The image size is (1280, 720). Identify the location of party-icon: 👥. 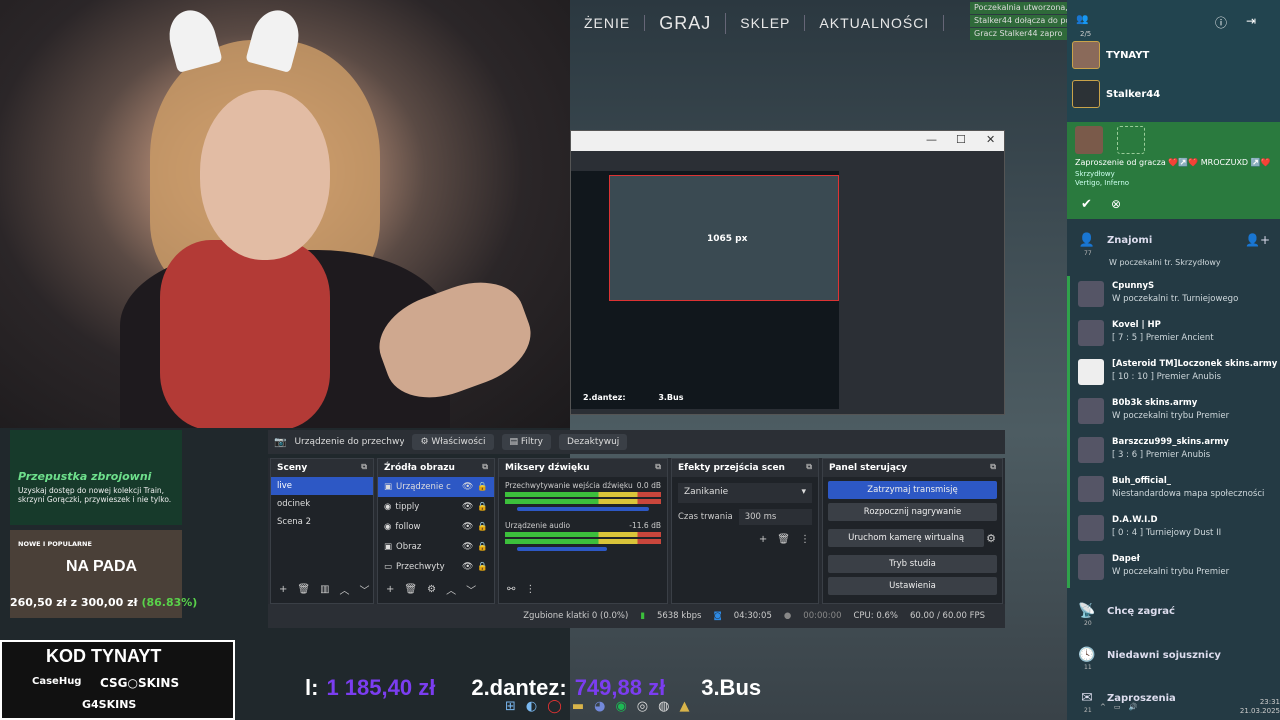
(1082, 19).